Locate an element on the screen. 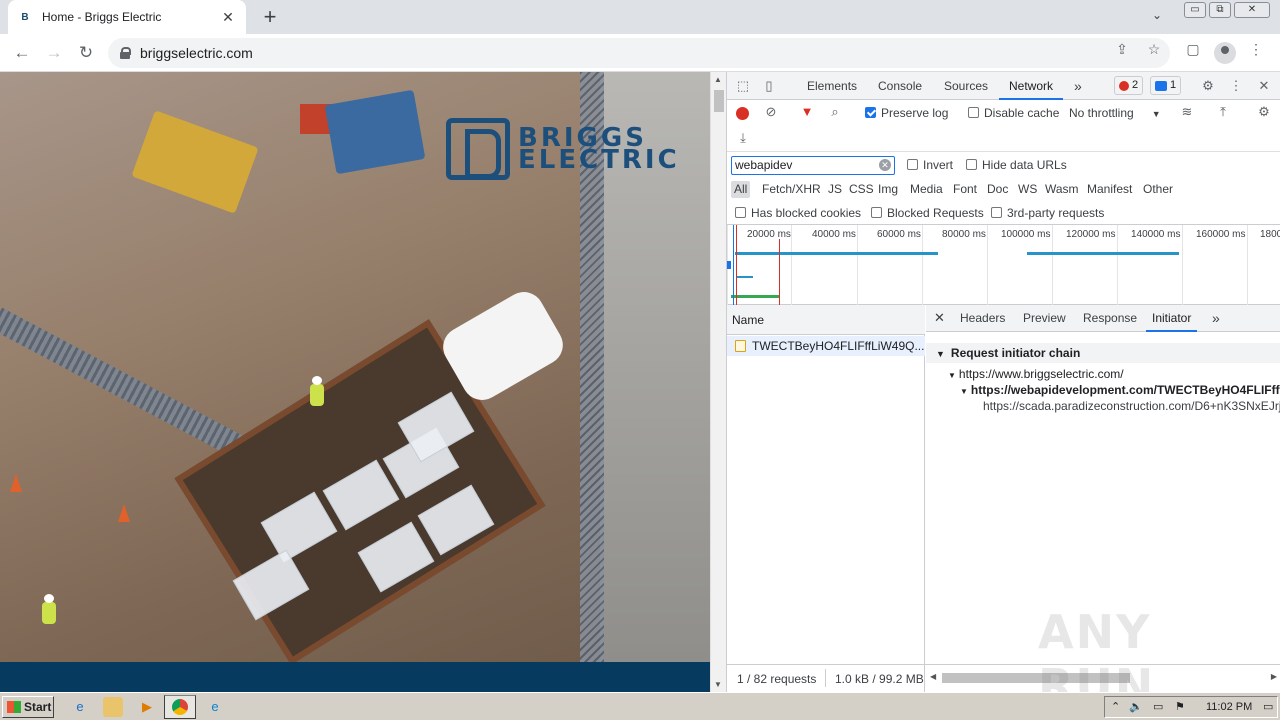  scroll-left-icon: ◀ is located at coordinates (933, 676).